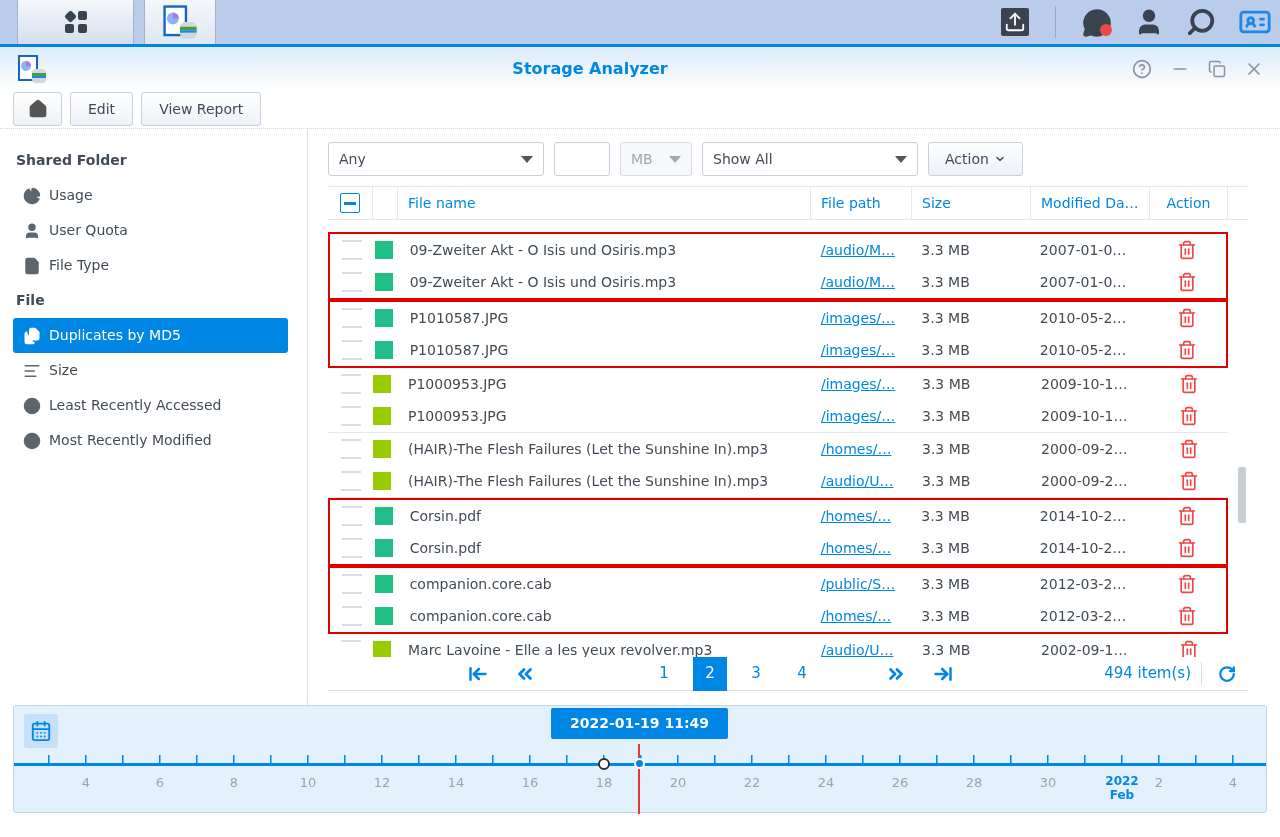  What do you see at coordinates (150, 265) in the screenshot?
I see `sidebar-item: File Type` at bounding box center [150, 265].